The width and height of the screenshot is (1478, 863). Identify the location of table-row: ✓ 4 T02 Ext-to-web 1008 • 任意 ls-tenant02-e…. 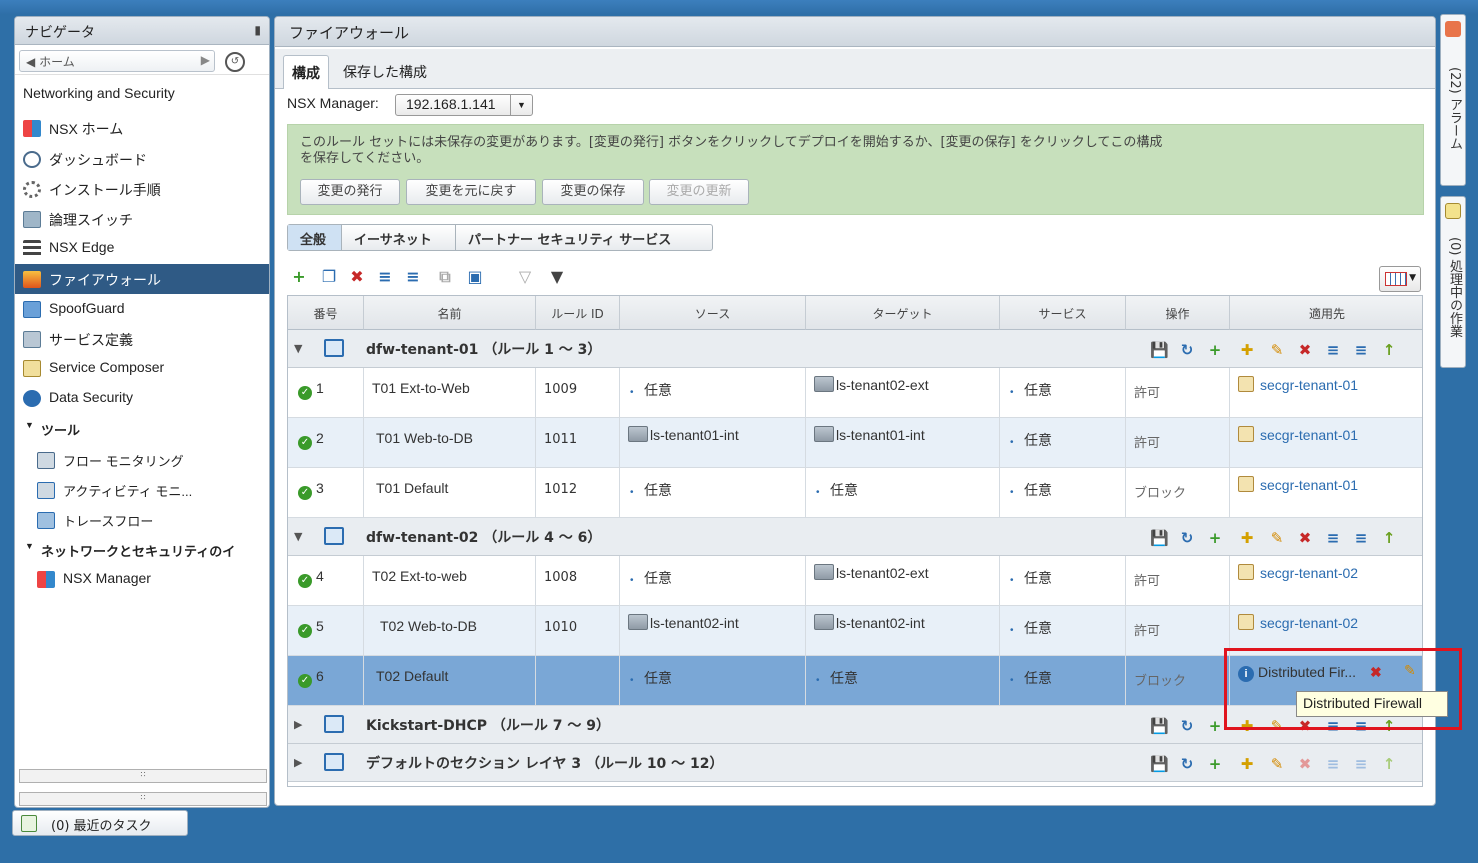
(855, 581).